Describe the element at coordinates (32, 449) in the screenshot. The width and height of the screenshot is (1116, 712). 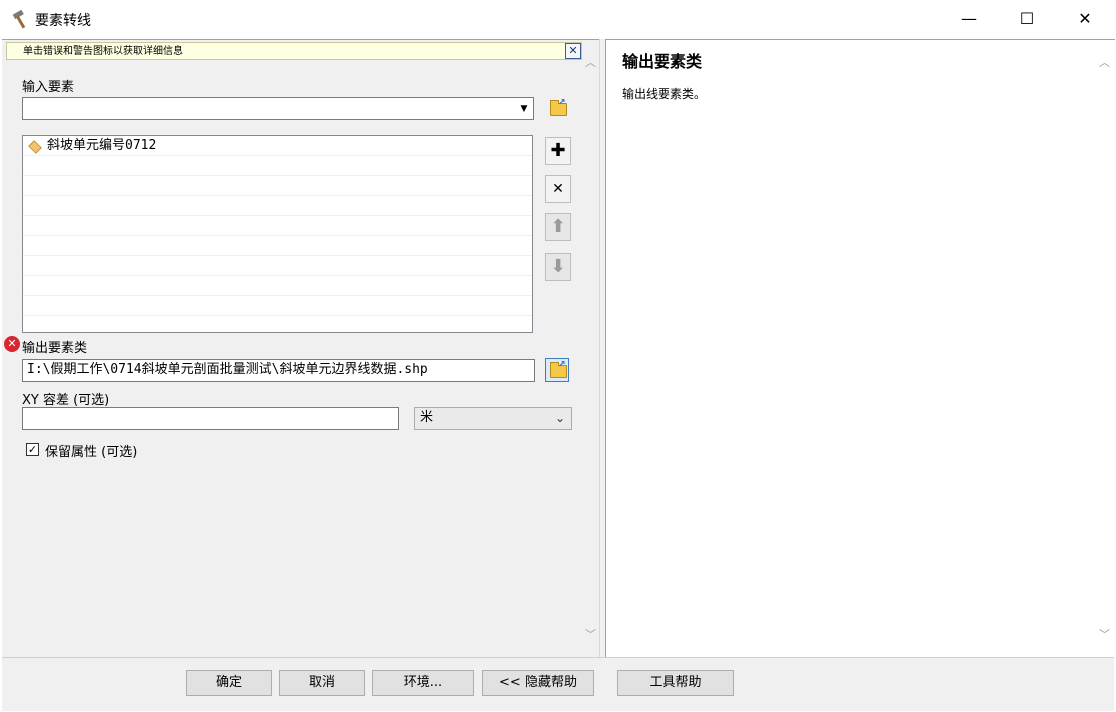
I see `preserve-attributes-checkbox: ✓` at that location.